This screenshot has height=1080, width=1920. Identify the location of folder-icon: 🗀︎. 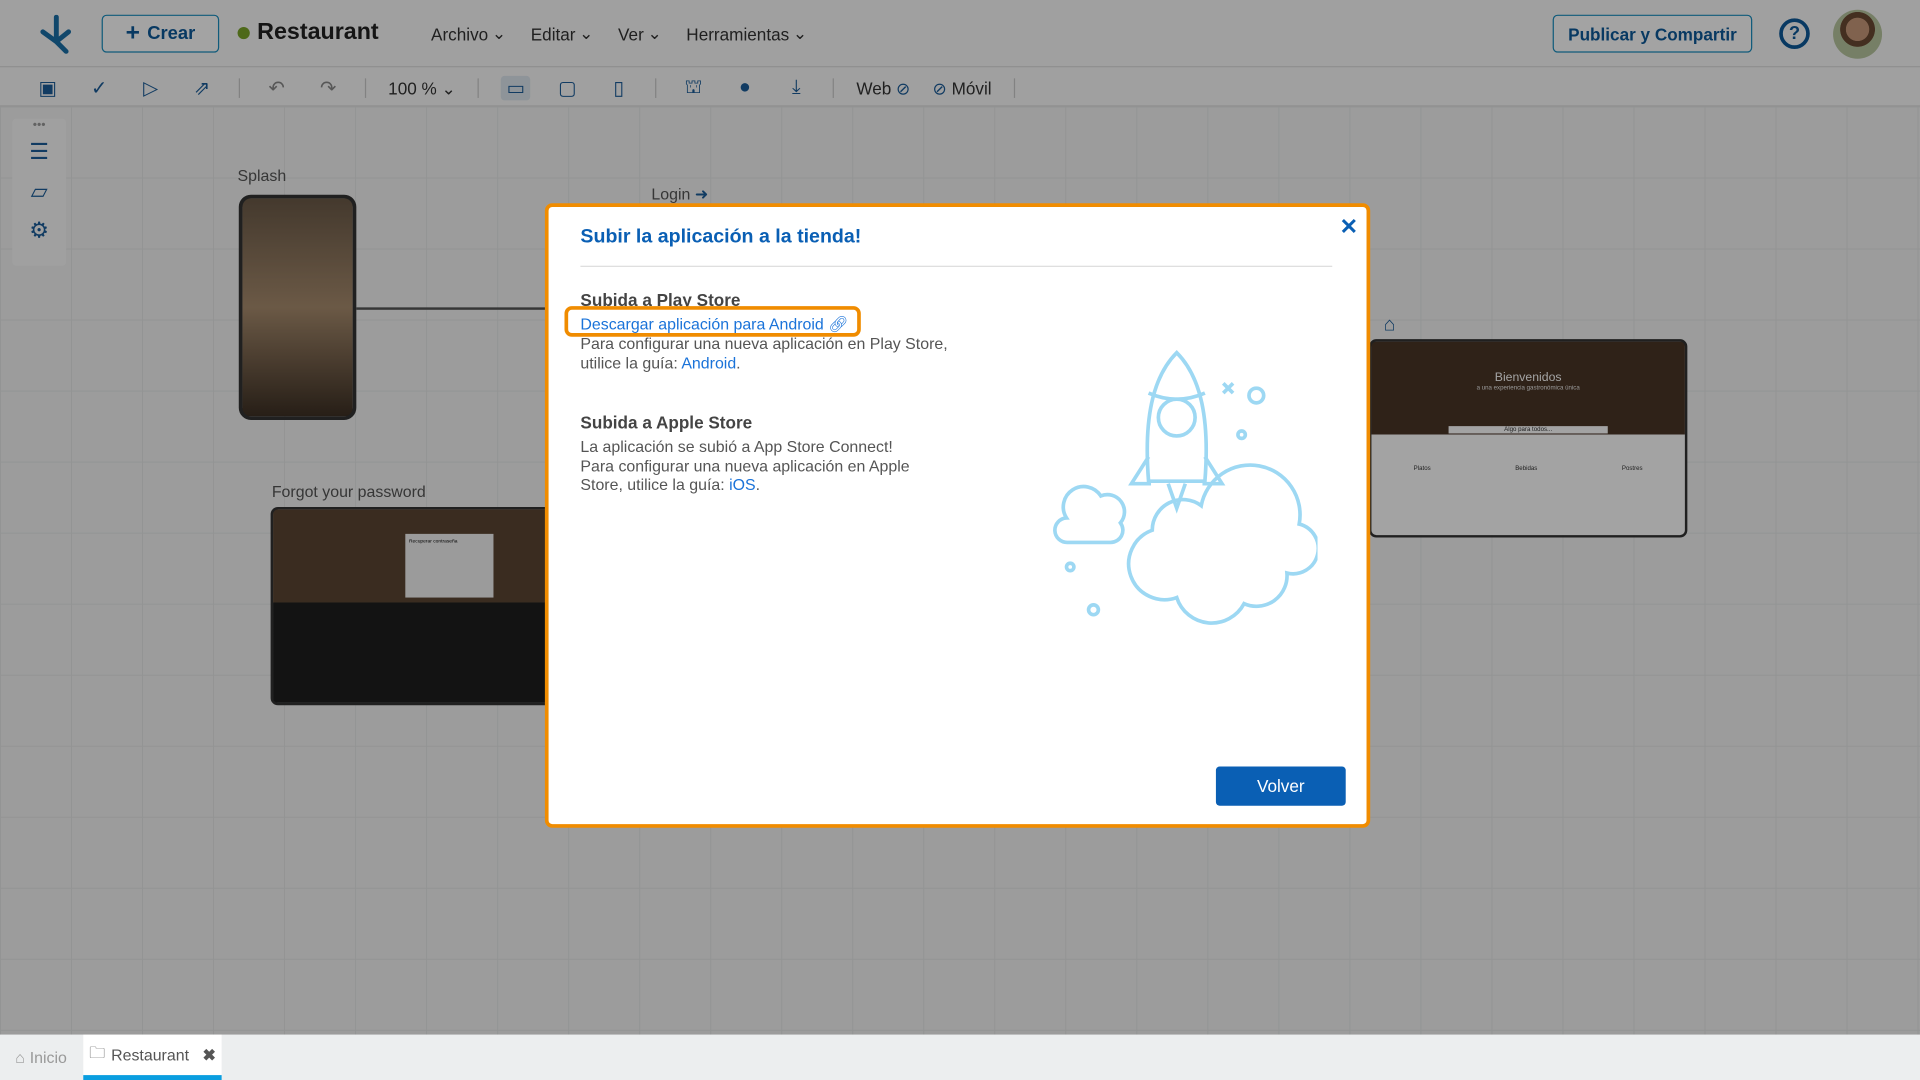
(97, 1052).